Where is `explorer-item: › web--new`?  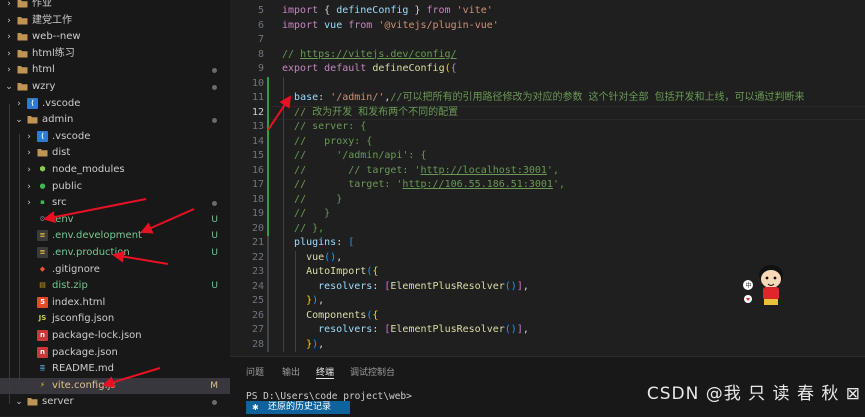
explorer-item: › web--new is located at coordinates (115, 37).